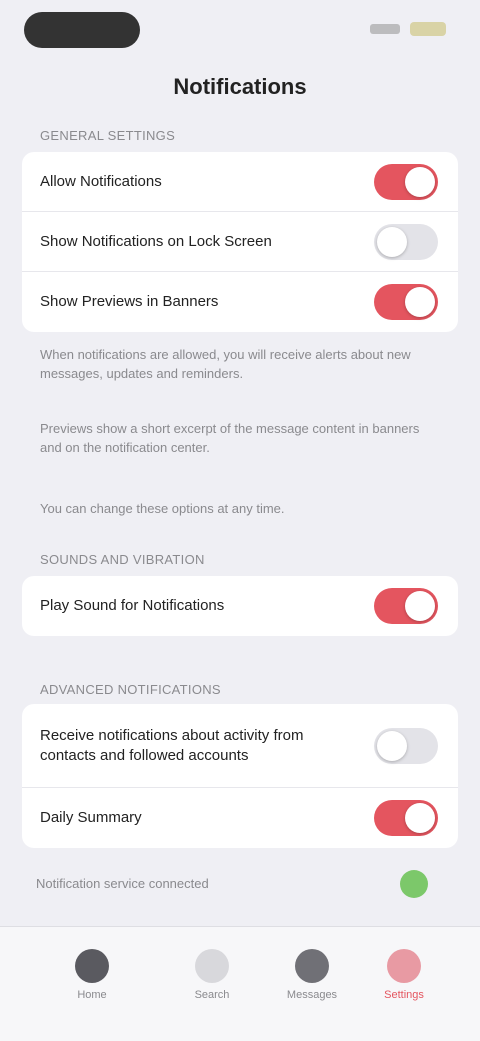  What do you see at coordinates (240, 182) in the screenshot?
I see `settings-row-allow-notifications: Allow Notifications` at bounding box center [240, 182].